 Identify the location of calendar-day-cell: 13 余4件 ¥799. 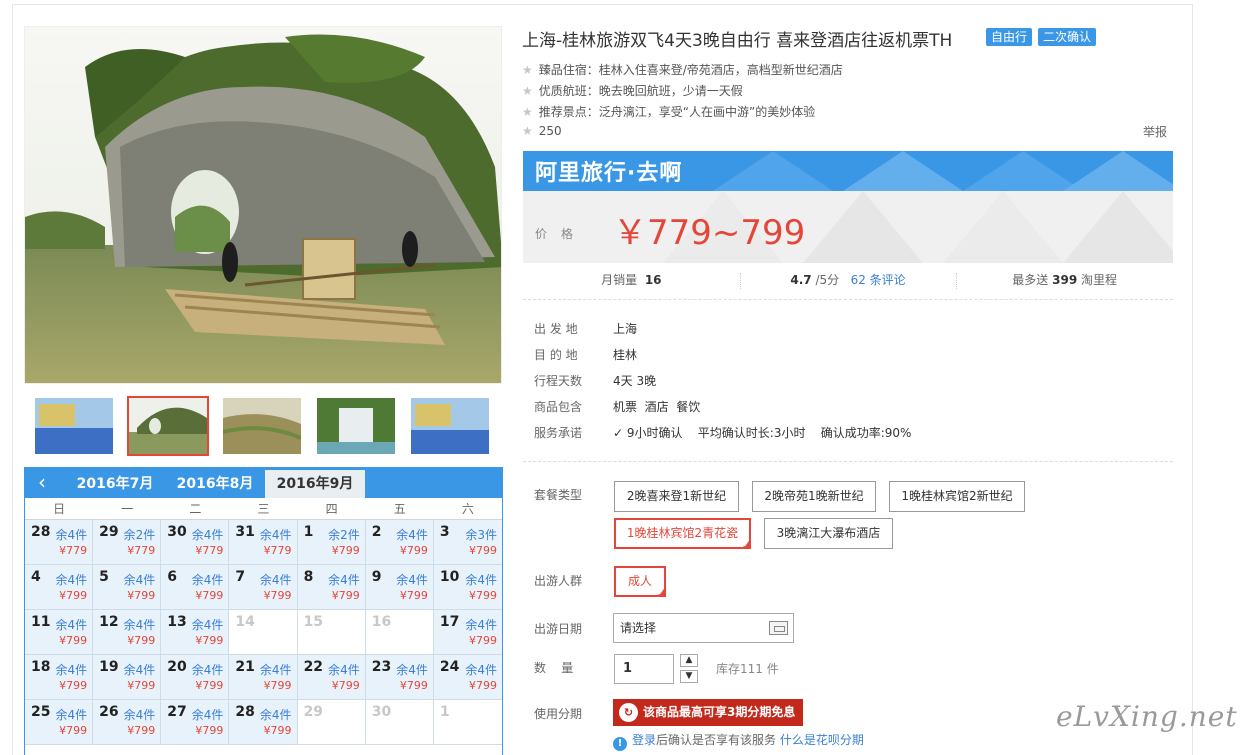
(195, 632).